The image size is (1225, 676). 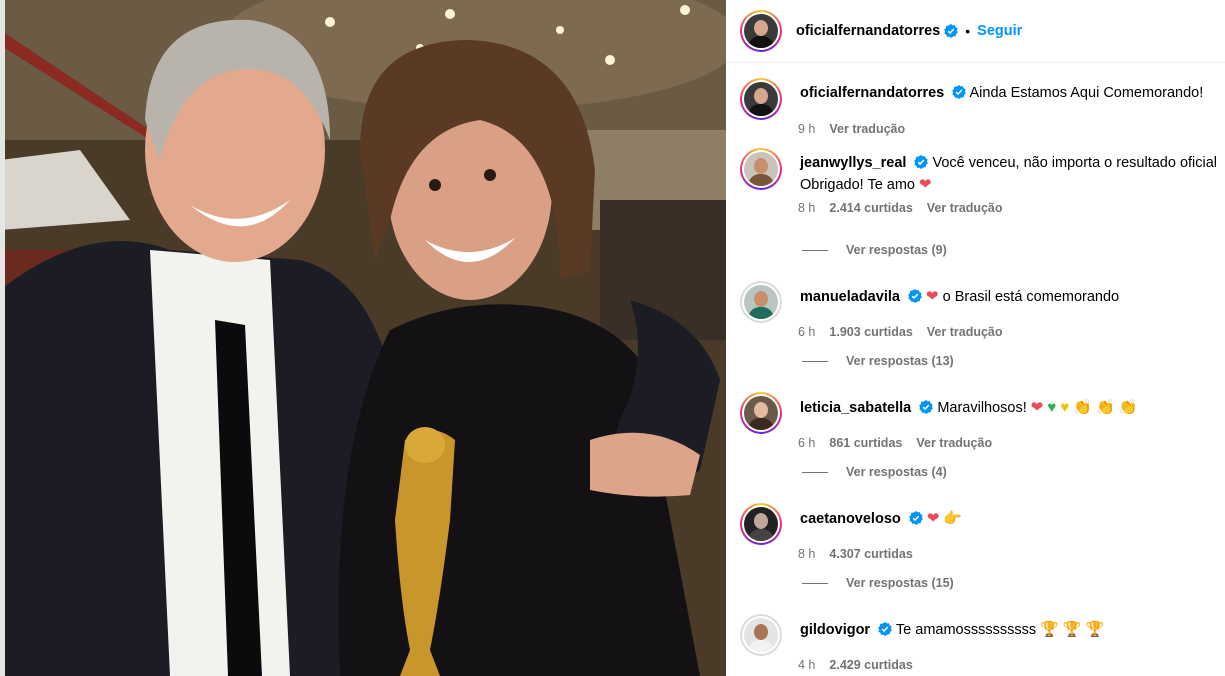 I want to click on comment-username: jeanwyllys_real, so click(x=853, y=163).